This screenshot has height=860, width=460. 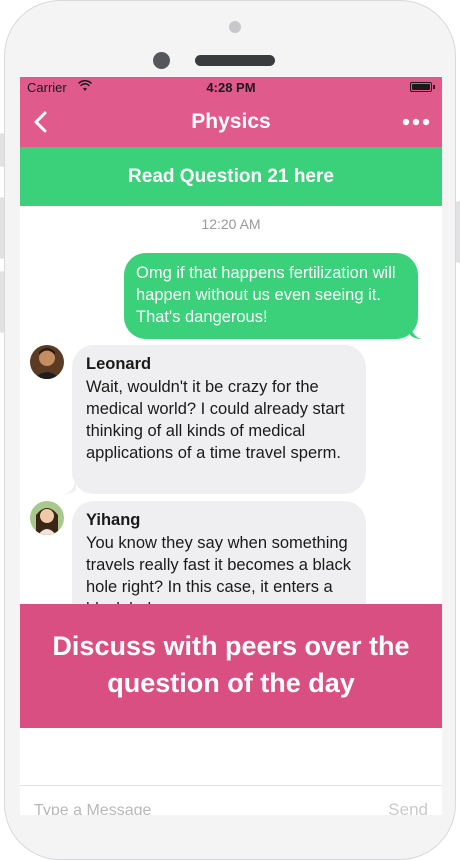 What do you see at coordinates (119, 364) in the screenshot?
I see `sender-name: Leonard` at bounding box center [119, 364].